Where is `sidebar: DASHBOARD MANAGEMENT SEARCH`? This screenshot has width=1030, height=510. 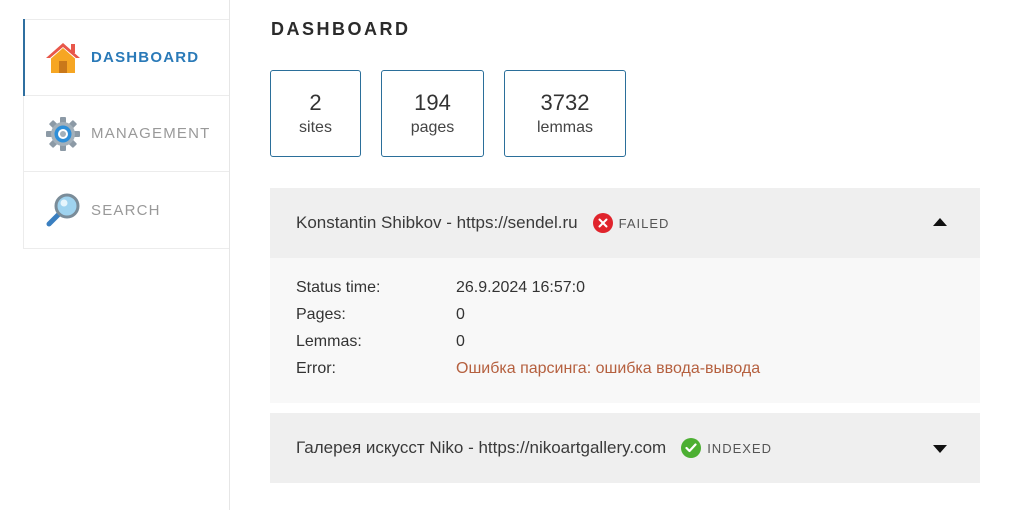 sidebar: DASHBOARD MANAGEMENT SEARCH is located at coordinates (126, 134).